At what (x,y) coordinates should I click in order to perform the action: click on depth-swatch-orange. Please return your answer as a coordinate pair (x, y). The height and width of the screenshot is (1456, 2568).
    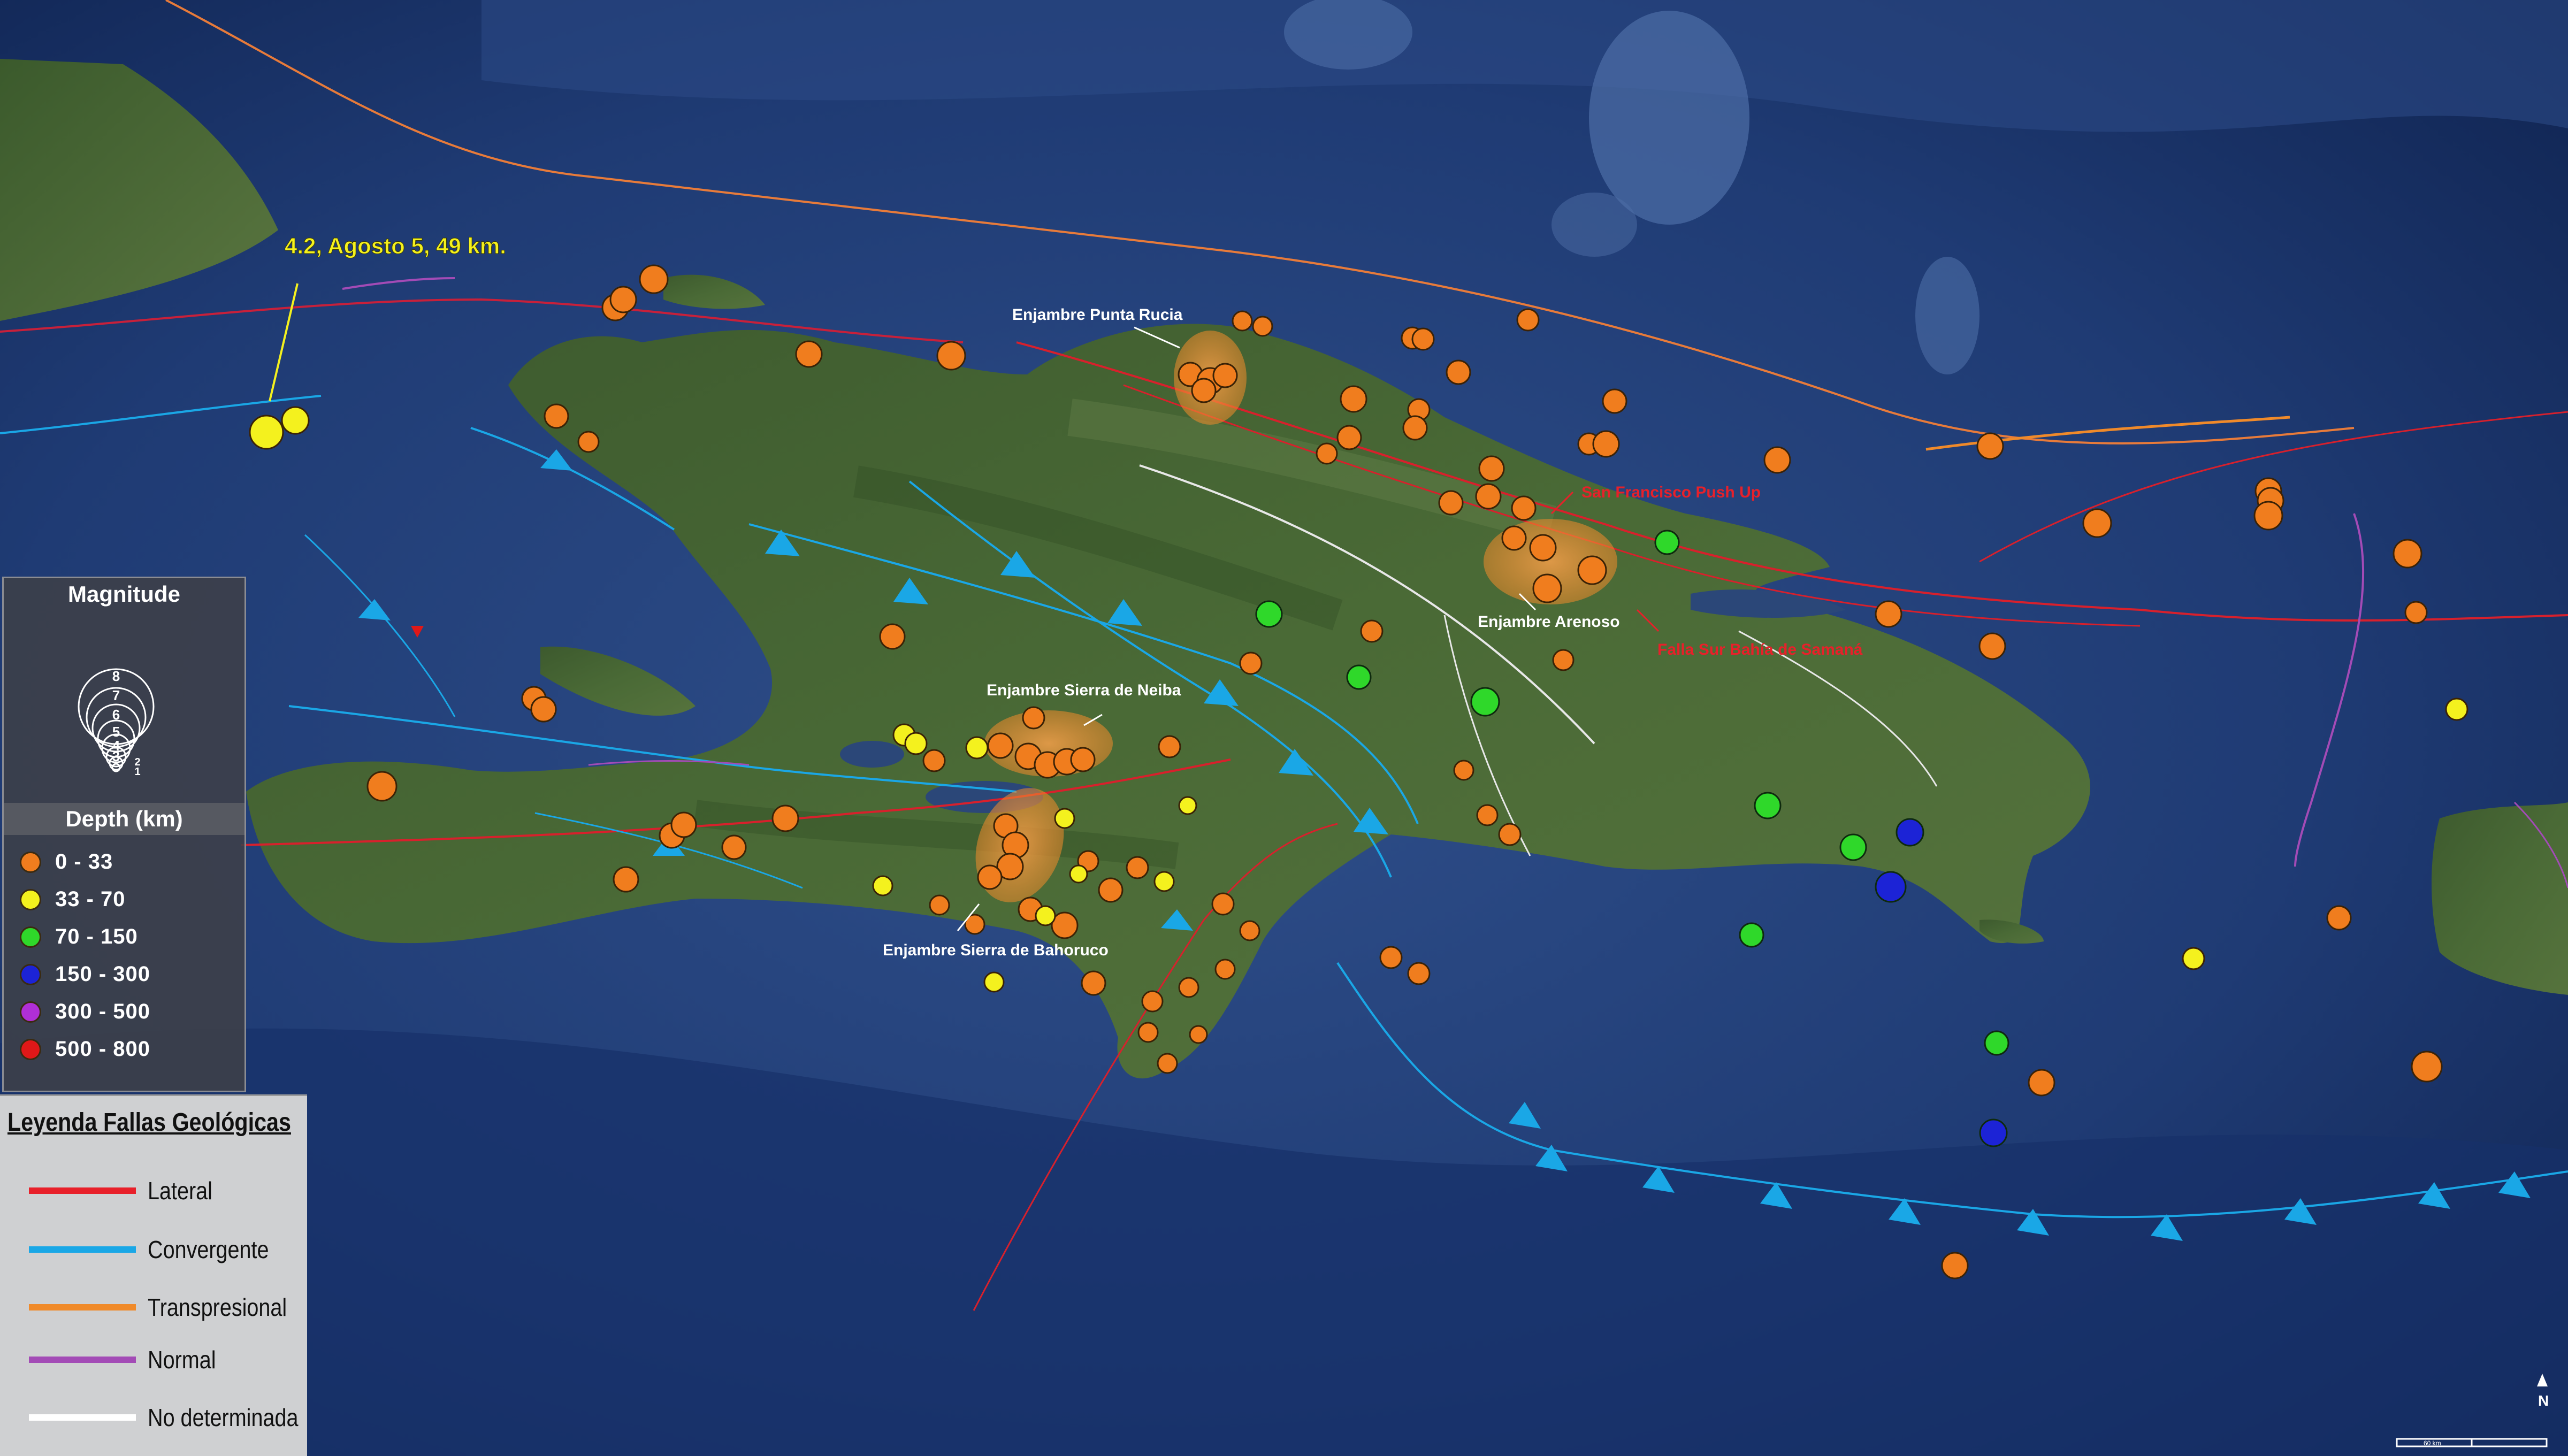
    Looking at the image, I should click on (30, 862).